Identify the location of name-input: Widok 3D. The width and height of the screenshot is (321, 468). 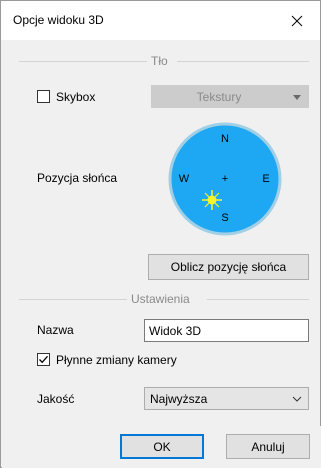
(226, 330).